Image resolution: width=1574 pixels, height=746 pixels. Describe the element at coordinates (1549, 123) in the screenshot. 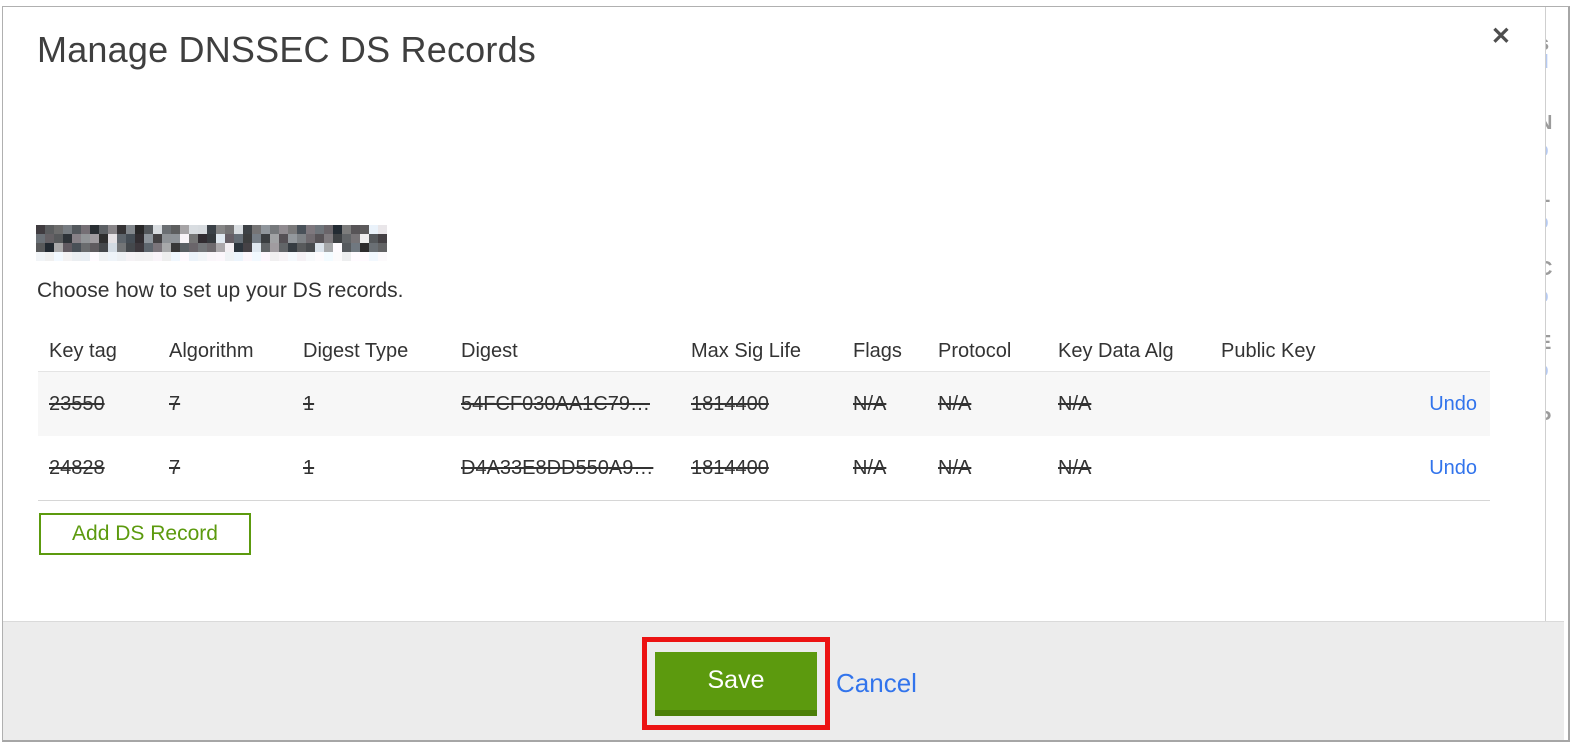

I see `clipped-text-fragment: N` at that location.